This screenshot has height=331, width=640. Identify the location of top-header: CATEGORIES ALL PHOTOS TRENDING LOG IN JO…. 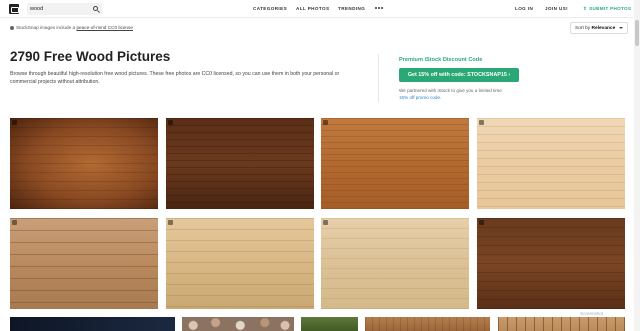
(320, 9).